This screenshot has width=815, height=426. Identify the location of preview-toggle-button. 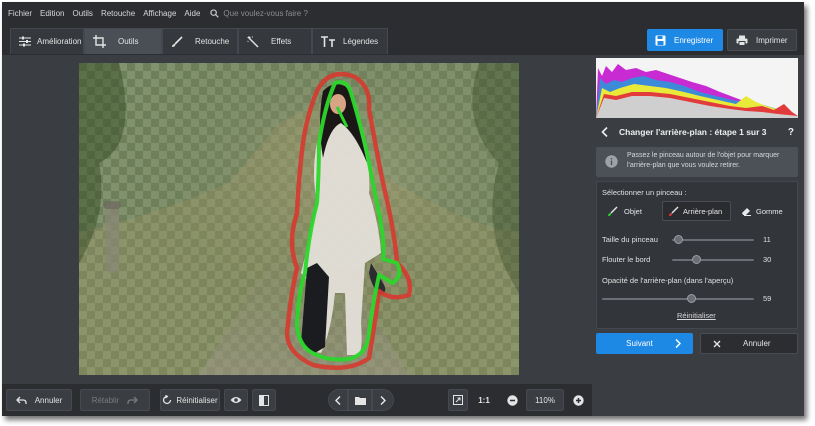
(236, 400).